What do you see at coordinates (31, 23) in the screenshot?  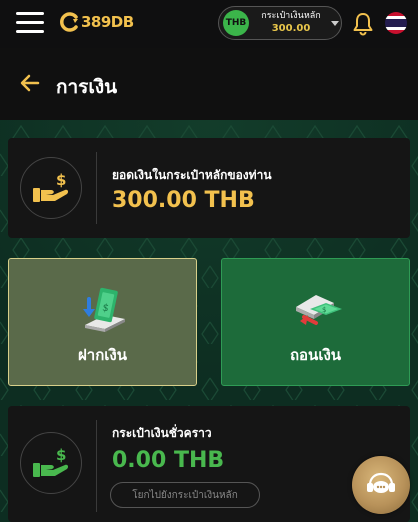 I see `hamburger-icon` at bounding box center [31, 23].